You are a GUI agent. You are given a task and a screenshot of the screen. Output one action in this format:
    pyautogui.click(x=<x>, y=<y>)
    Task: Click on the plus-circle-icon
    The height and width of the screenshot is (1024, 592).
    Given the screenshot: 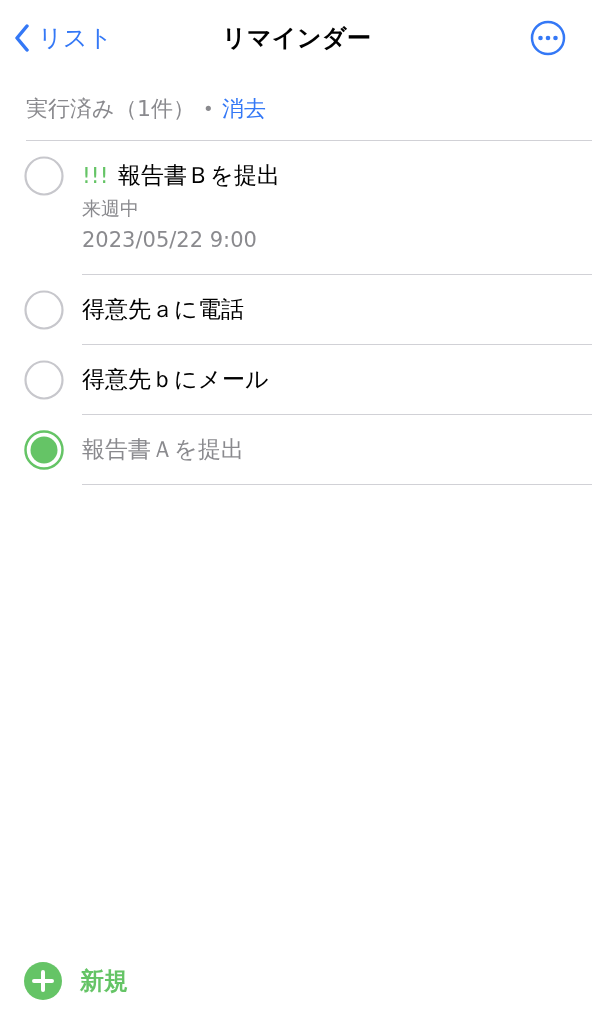 What is the action you would take?
    pyautogui.click(x=43, y=981)
    